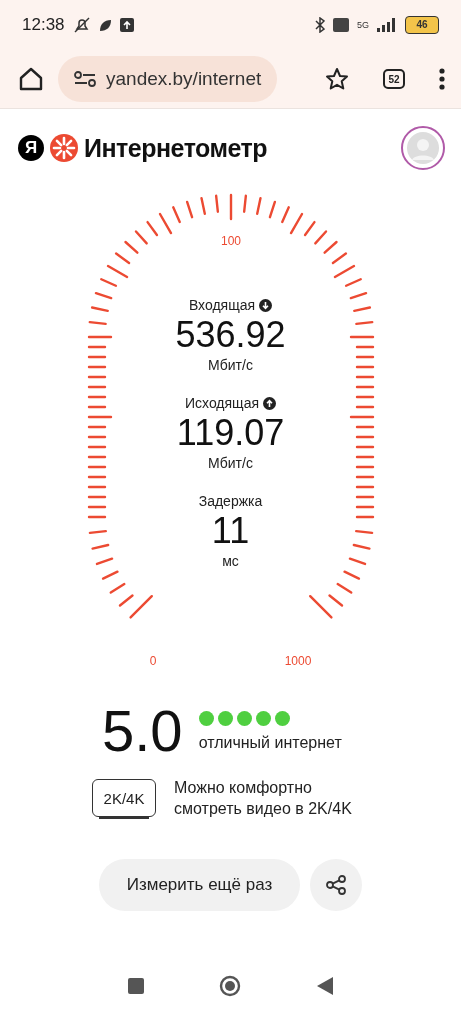 The height and width of the screenshot is (1024, 461). What do you see at coordinates (422, 25) in the screenshot?
I see `battery-indicator: 46` at bounding box center [422, 25].